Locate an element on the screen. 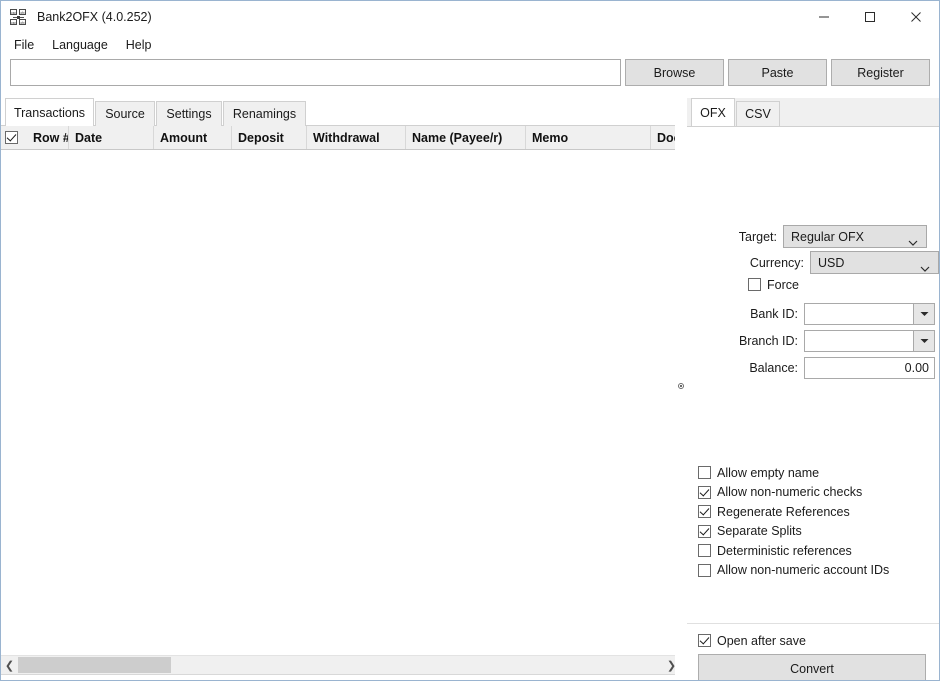 This screenshot has width=940, height=681. option-label: Regenerate References is located at coordinates (783, 511).